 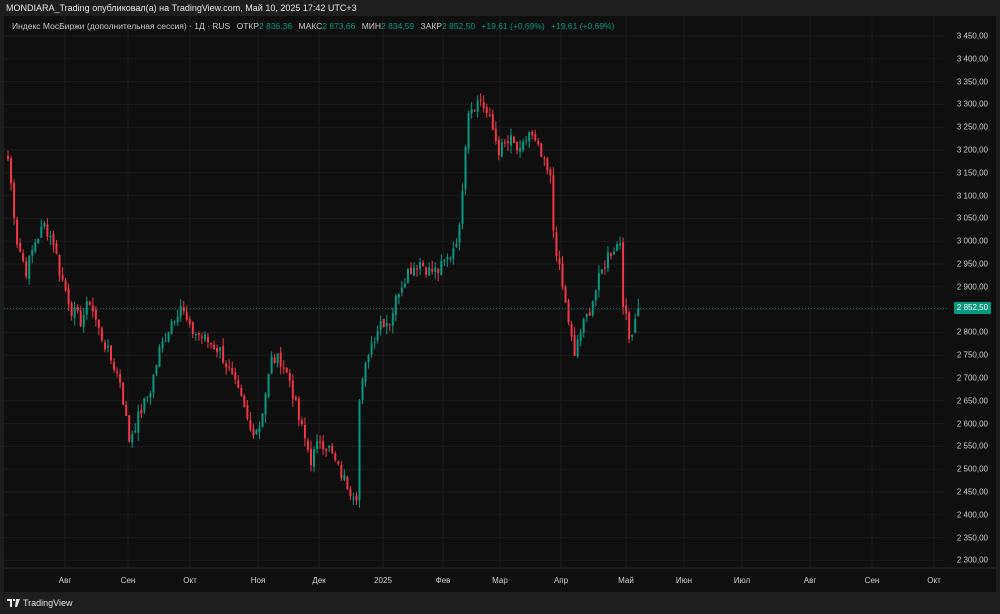 I want to click on price-tick-label: 2 950,00, so click(x=972, y=264).